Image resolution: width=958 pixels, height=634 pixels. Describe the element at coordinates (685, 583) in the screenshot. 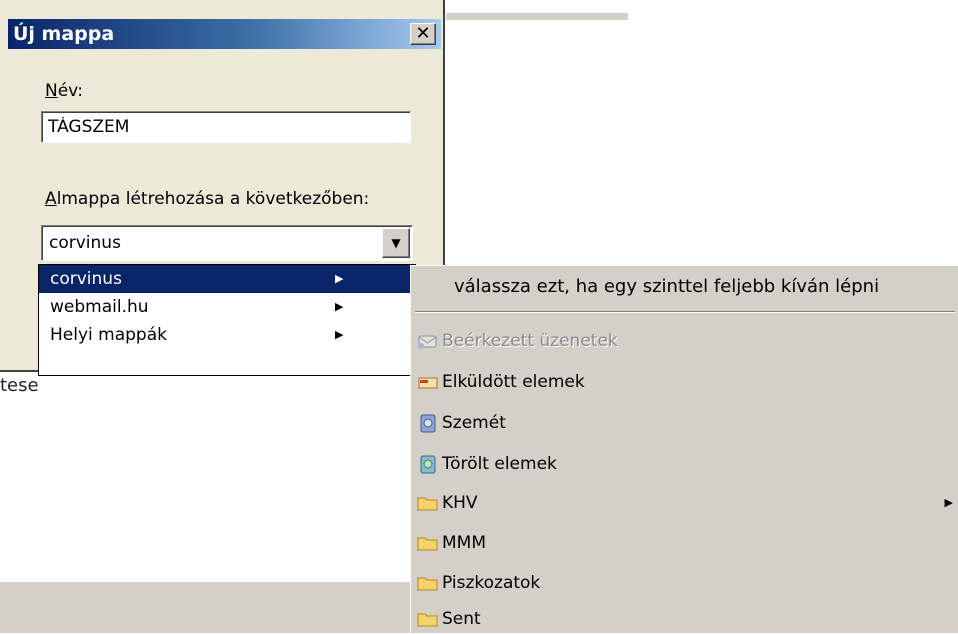

I see `submenu-item-drafts: Piszkozatok` at that location.